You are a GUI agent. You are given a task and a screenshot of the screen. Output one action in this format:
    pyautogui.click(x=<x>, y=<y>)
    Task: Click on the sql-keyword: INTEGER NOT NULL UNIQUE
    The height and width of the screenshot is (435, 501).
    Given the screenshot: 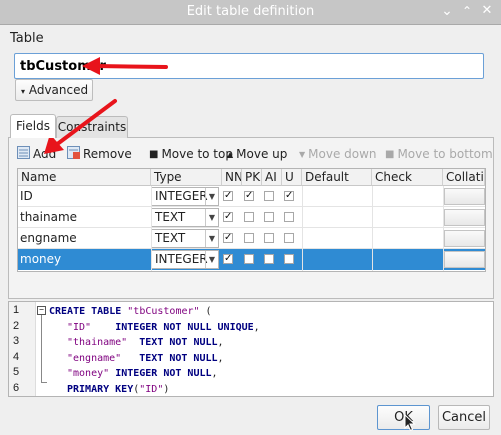 What is the action you would take?
    pyautogui.click(x=184, y=327)
    